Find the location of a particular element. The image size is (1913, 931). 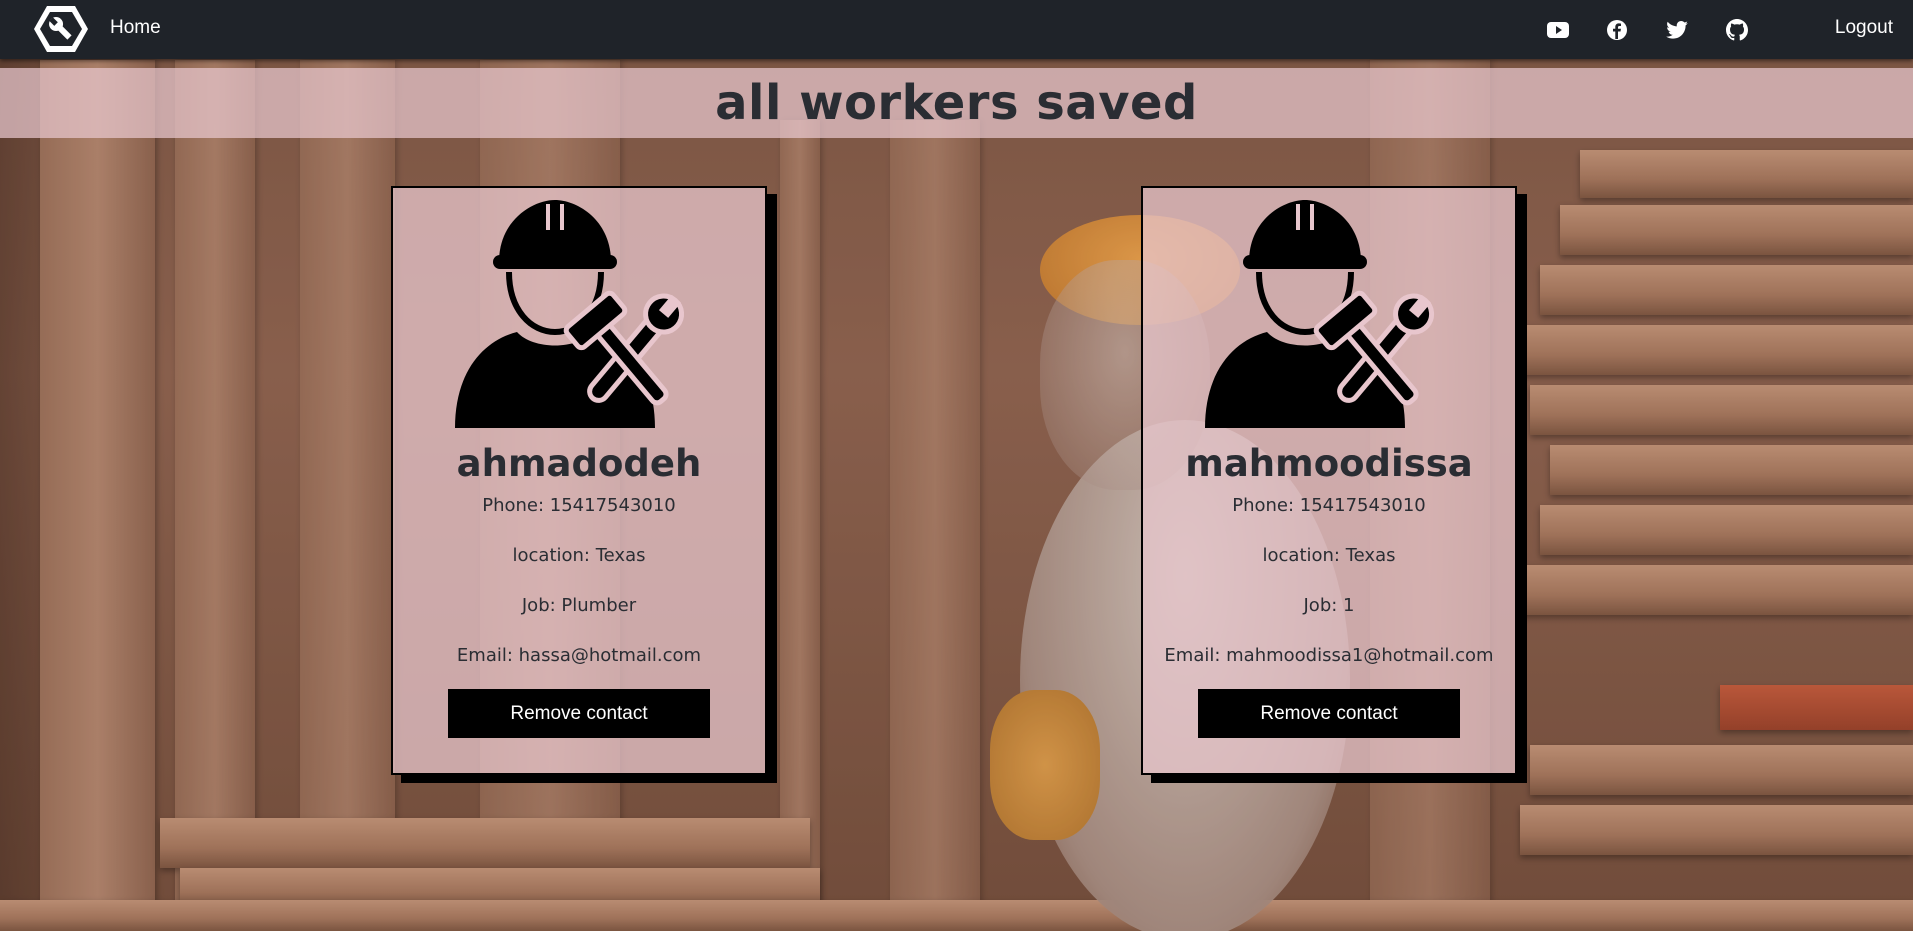

worker-name: ahmadodeh is located at coordinates (579, 463).